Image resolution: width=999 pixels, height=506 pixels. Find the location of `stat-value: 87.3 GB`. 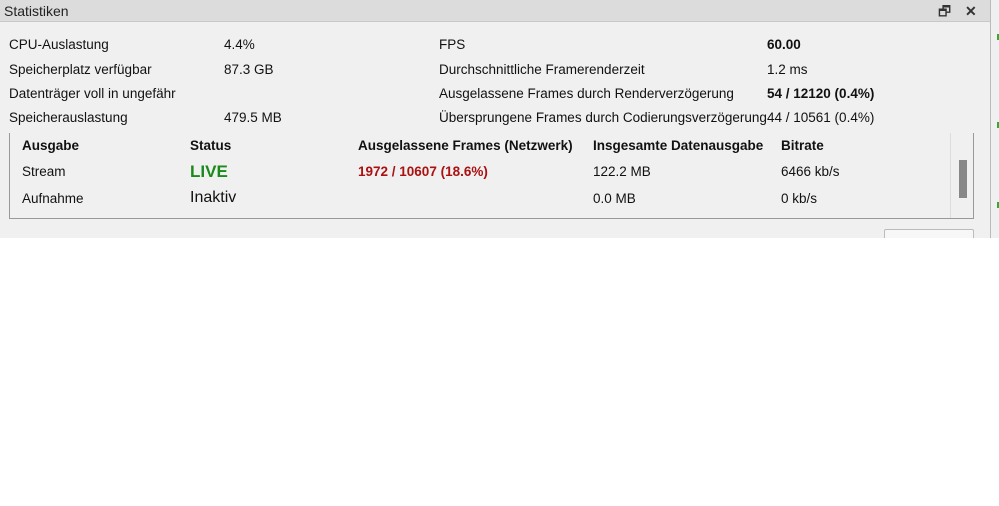

stat-value: 87.3 GB is located at coordinates (249, 69).